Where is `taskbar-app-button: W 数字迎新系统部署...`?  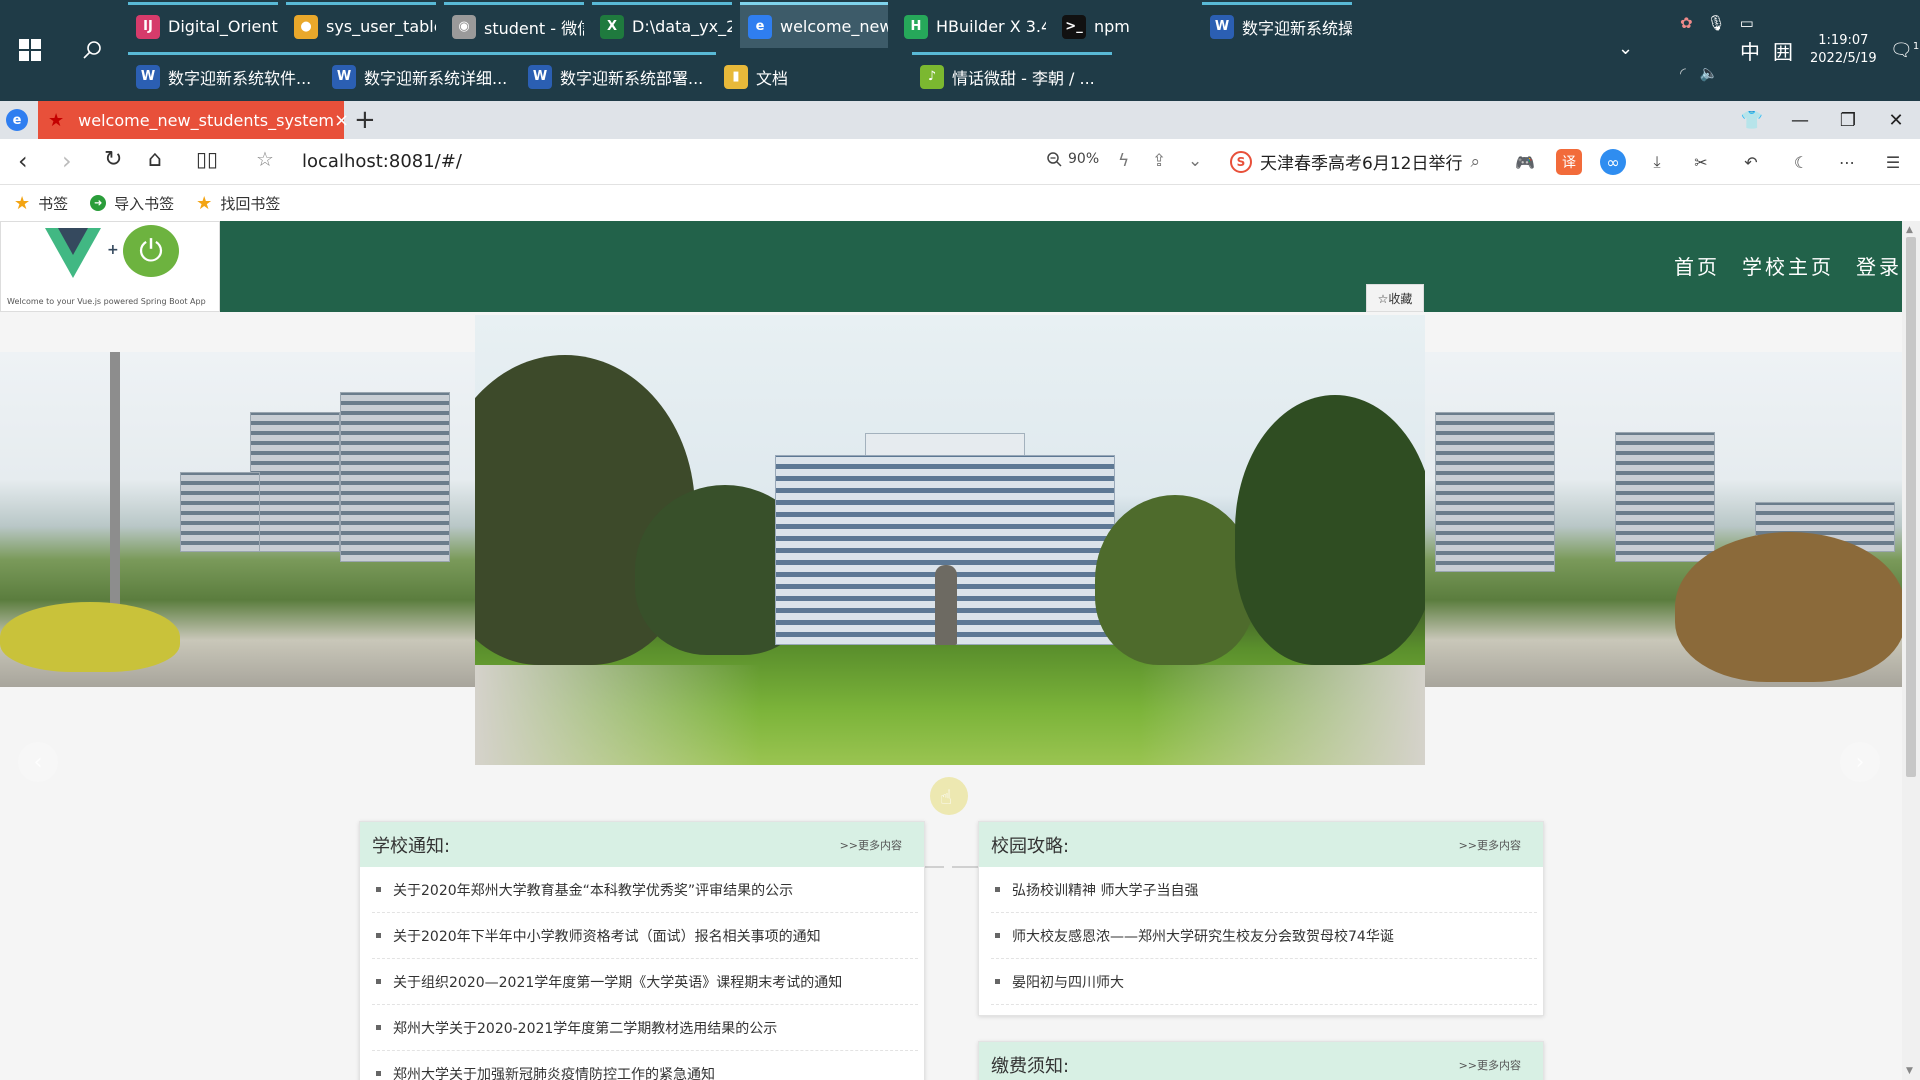 taskbar-app-button: W 数字迎新系统部署... is located at coordinates (618, 75).